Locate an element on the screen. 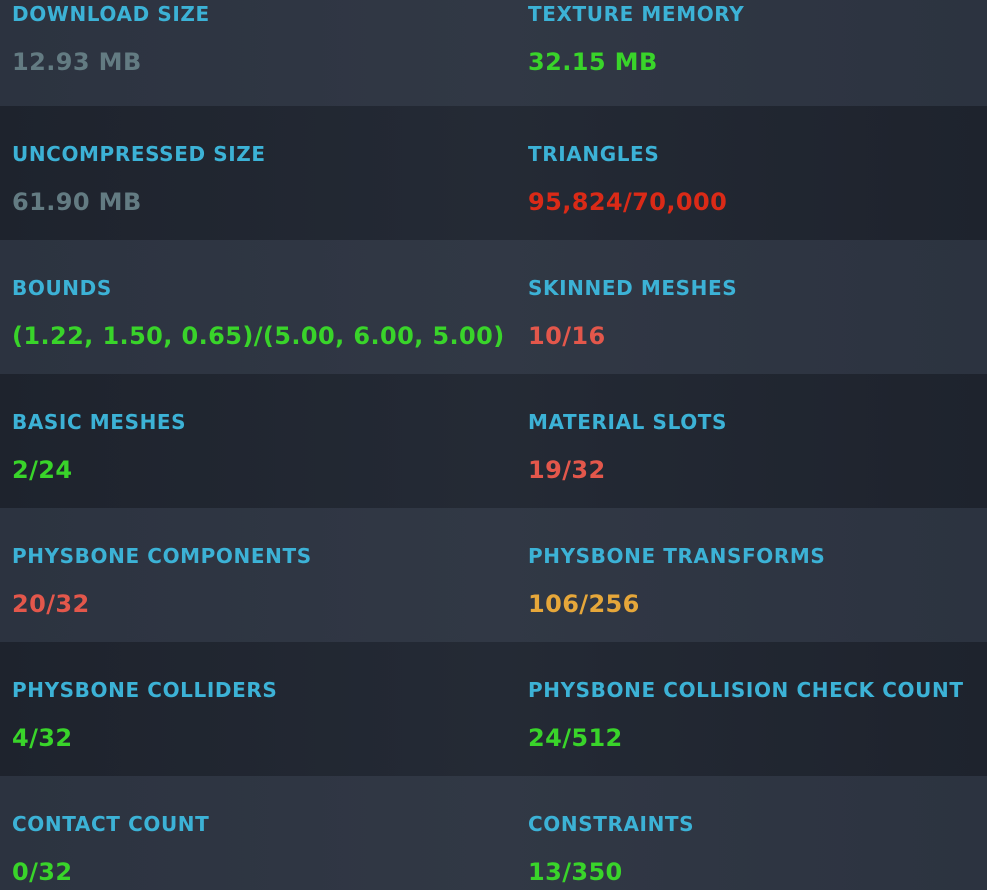 The height and width of the screenshot is (890, 987). stat-value: 32.15 MB is located at coordinates (593, 62).